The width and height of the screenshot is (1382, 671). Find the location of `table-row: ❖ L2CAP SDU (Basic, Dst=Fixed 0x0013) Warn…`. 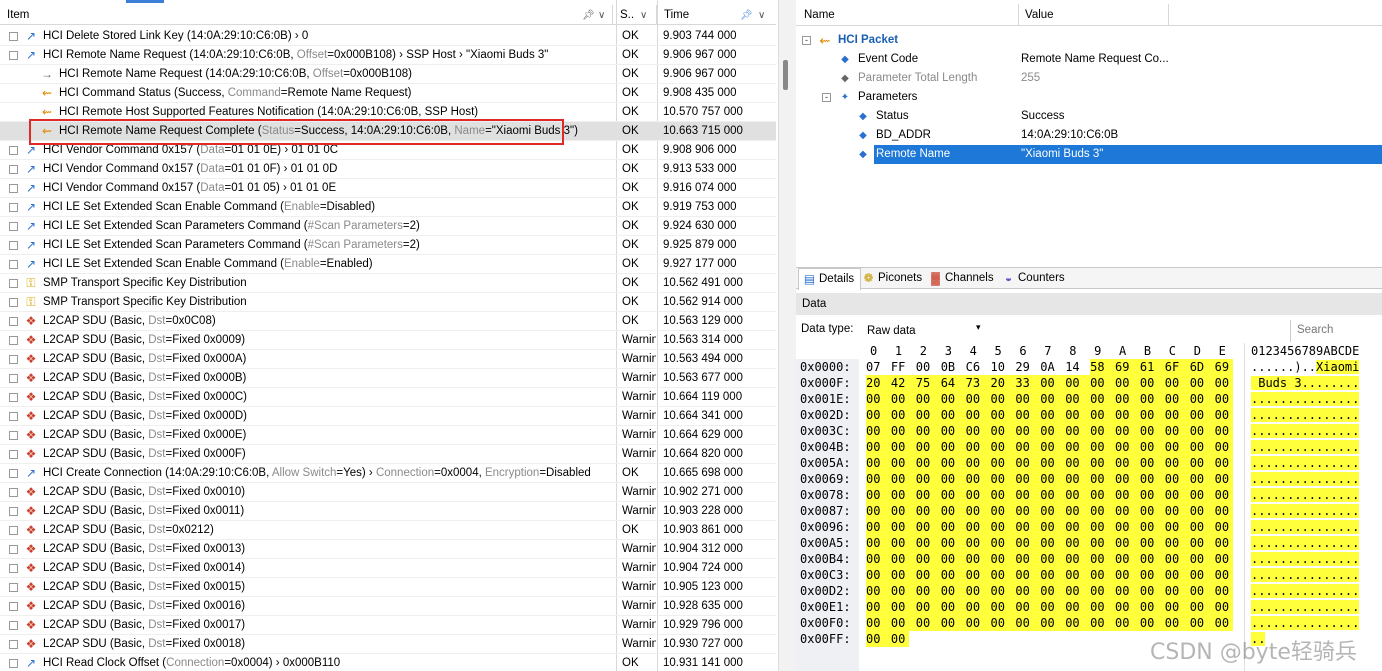

table-row: ❖ L2CAP SDU (Basic, Dst=Fixed 0x0013) Warn… is located at coordinates (388, 549).